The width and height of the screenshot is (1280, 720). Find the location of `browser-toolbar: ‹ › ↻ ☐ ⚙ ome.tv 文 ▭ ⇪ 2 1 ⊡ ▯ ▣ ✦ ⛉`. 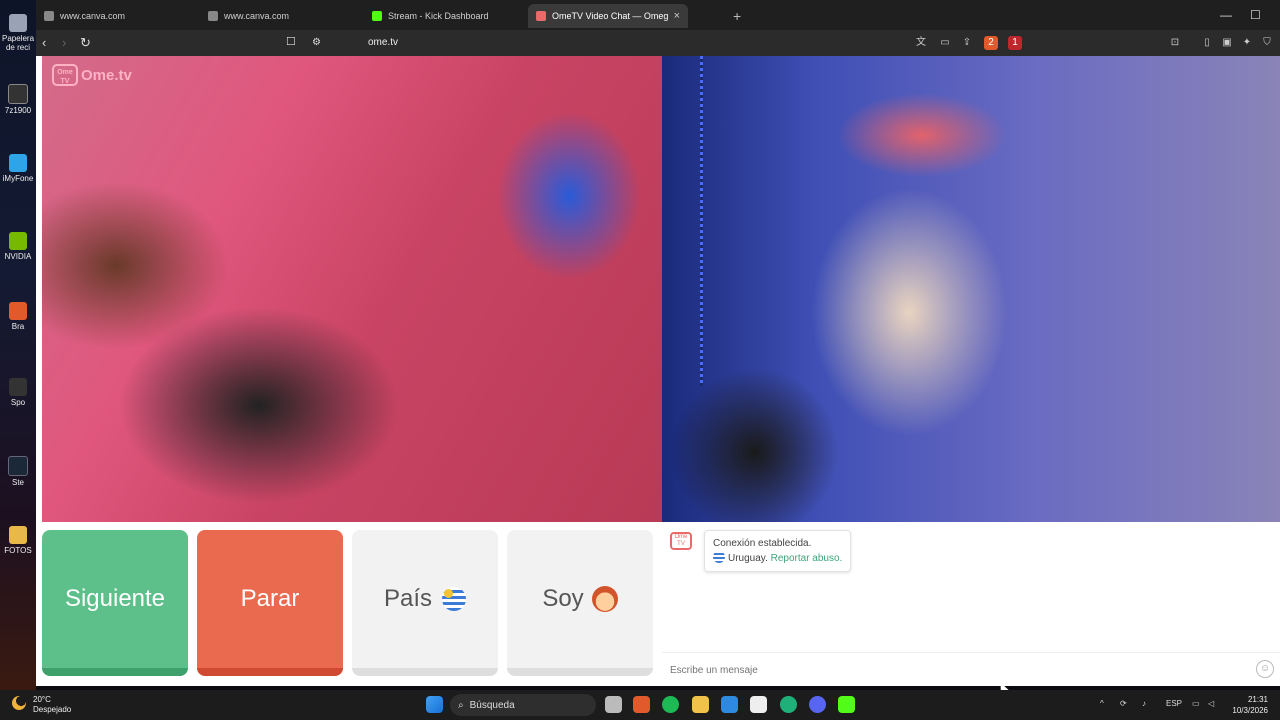

browser-toolbar: ‹ › ↻ ☐ ⚙ ome.tv 文 ▭ ⇪ 2 1 ⊡ ▯ ▣ ✦ ⛉ is located at coordinates (658, 43).